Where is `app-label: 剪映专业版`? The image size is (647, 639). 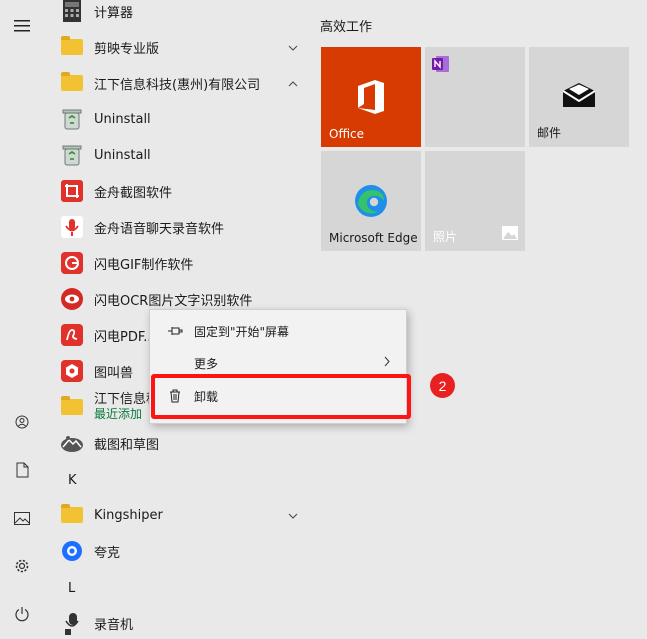 app-label: 剪映专业版 is located at coordinates (127, 49).